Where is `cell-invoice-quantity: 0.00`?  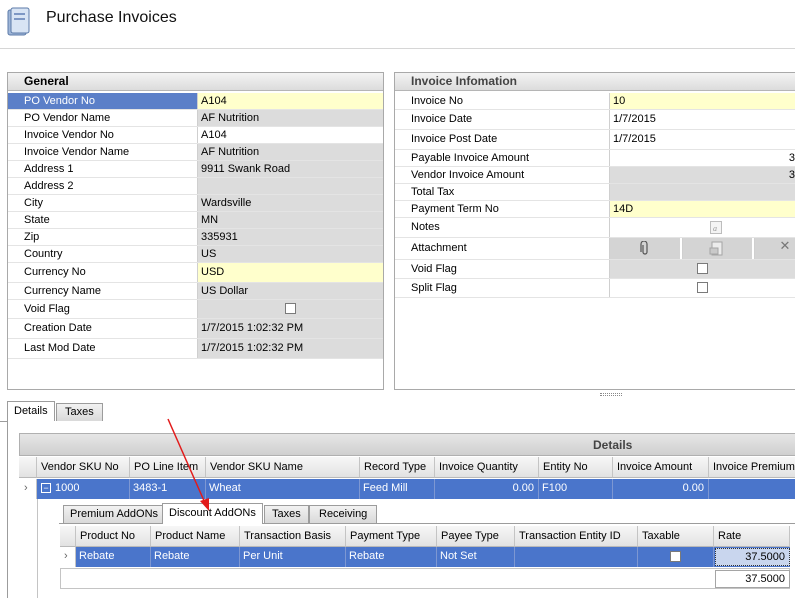
cell-invoice-quantity: 0.00 is located at coordinates (487, 489).